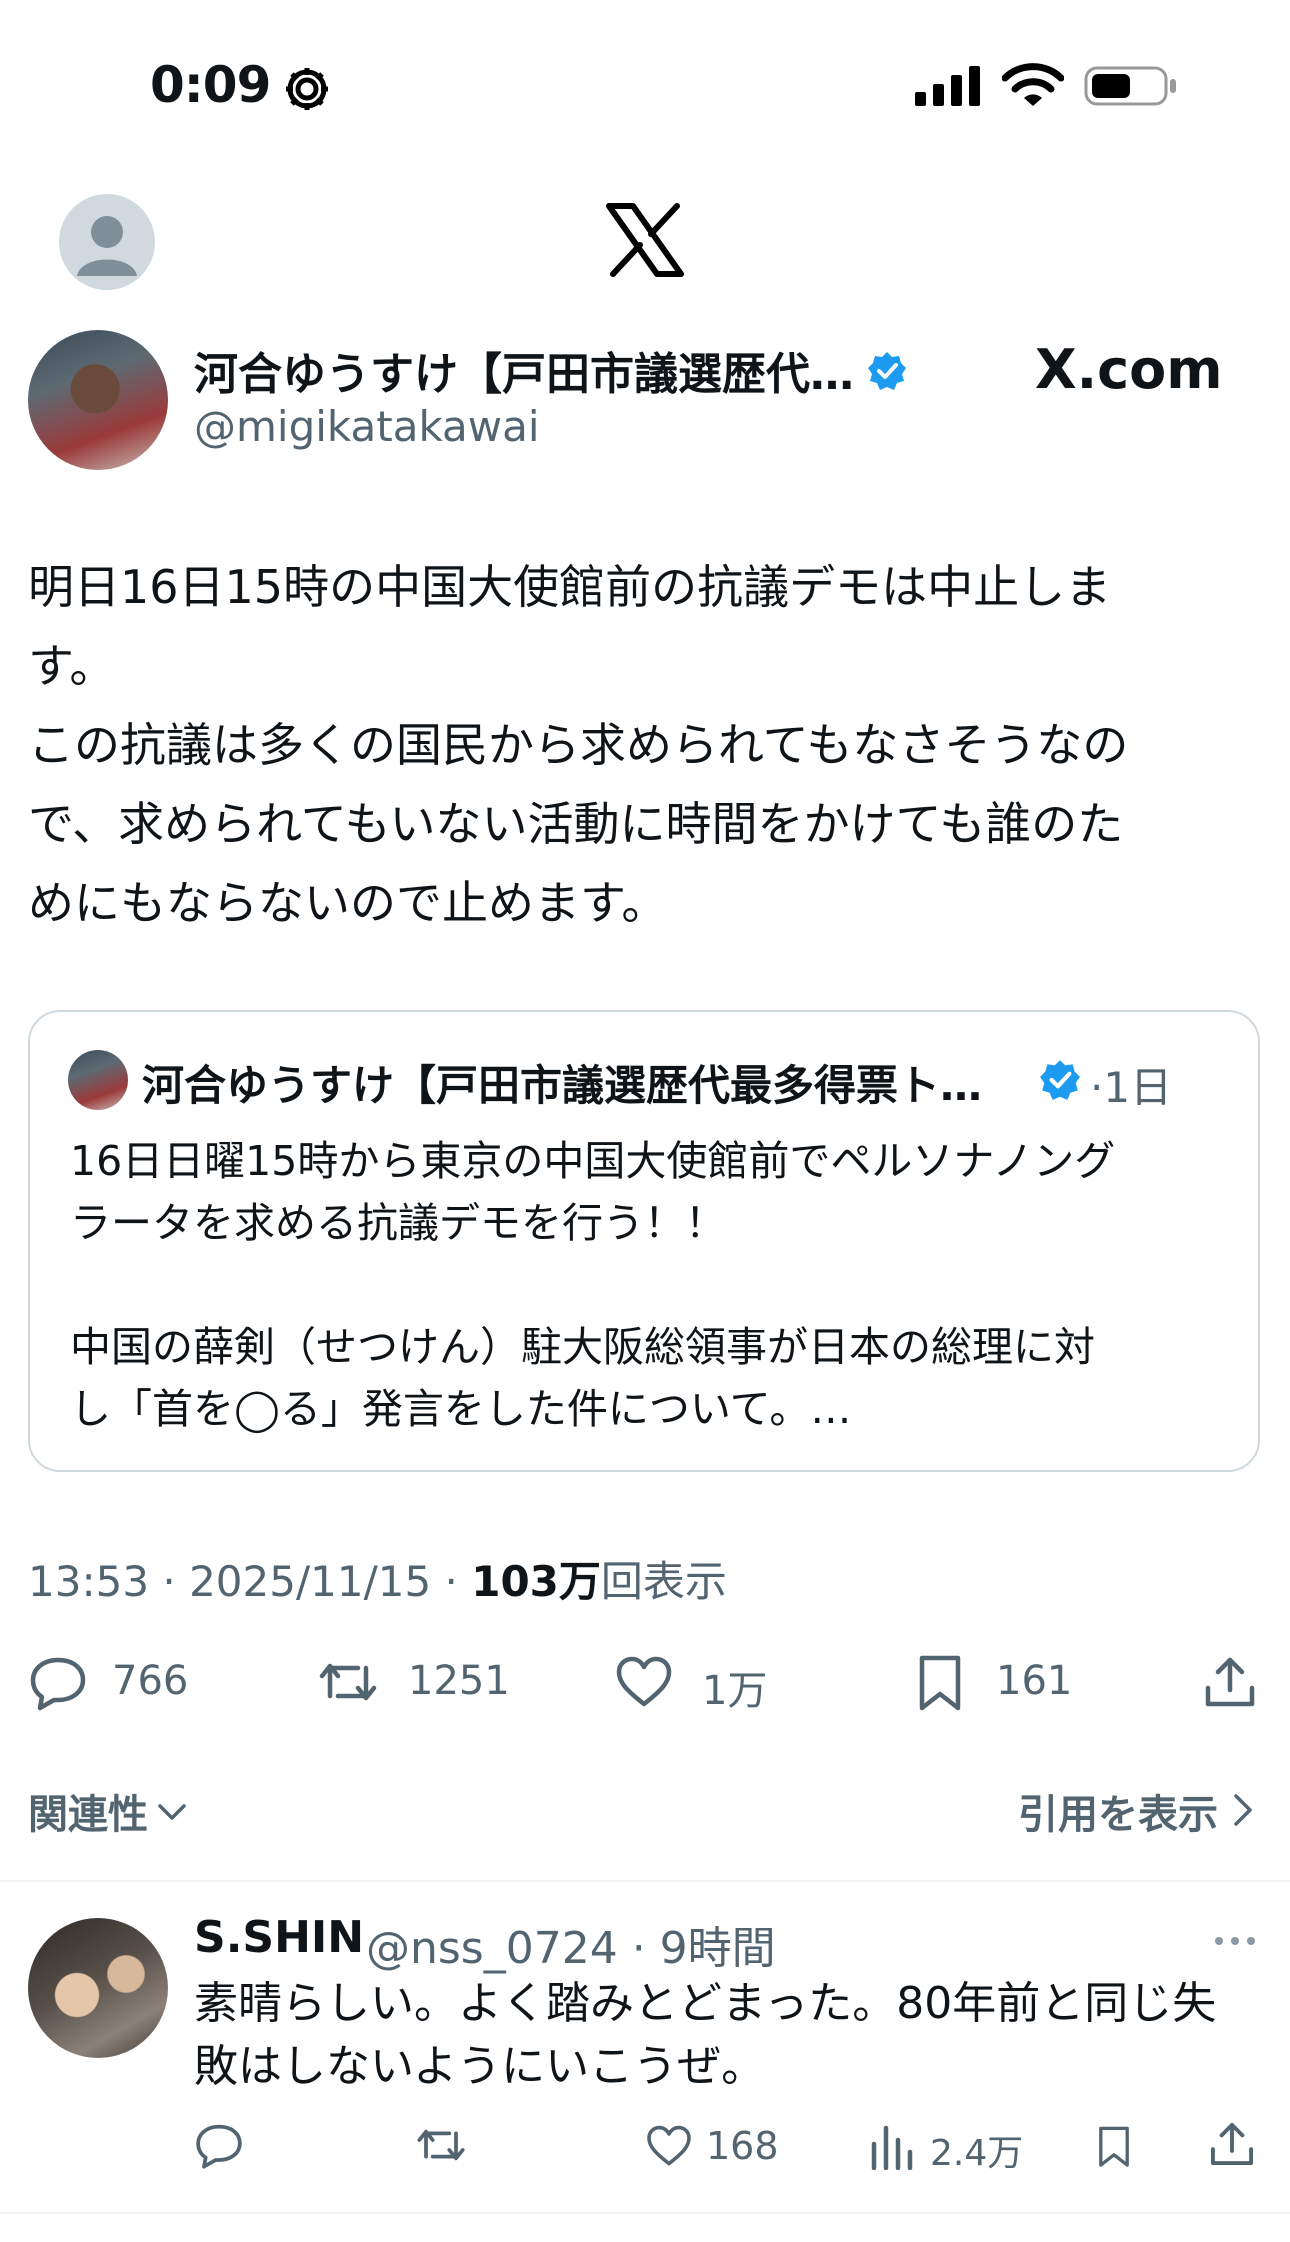  What do you see at coordinates (742, 2146) in the screenshot?
I see `reply-like-count: 168` at bounding box center [742, 2146].